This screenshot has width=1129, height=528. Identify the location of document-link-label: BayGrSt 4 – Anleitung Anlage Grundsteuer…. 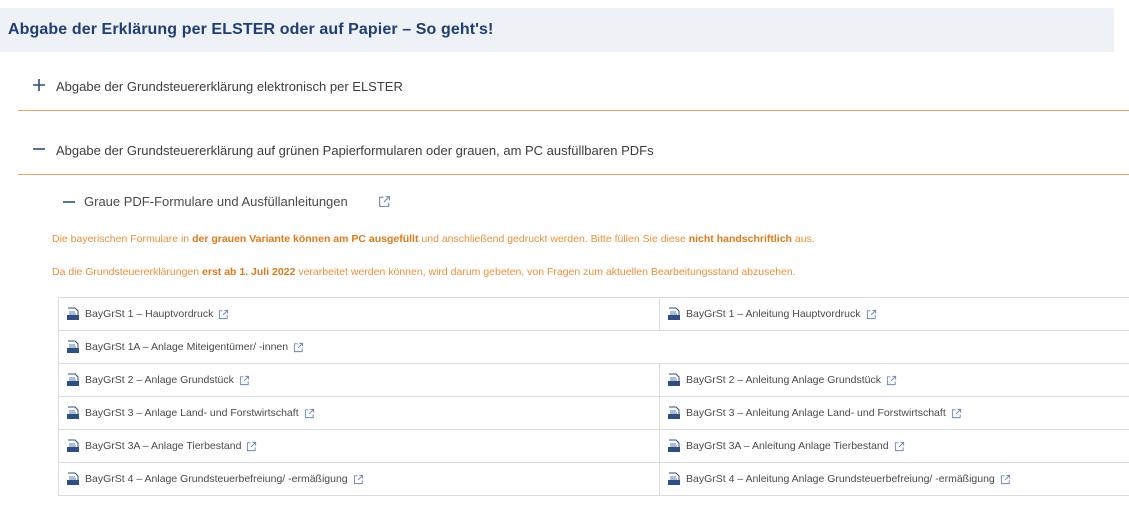
(848, 479).